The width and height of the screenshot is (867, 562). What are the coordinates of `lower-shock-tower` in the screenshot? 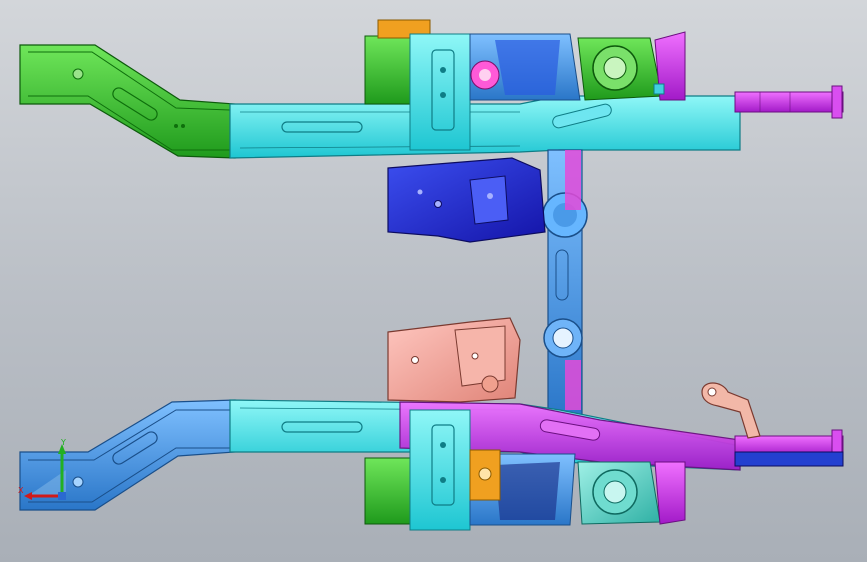 It's located at (631, 493).